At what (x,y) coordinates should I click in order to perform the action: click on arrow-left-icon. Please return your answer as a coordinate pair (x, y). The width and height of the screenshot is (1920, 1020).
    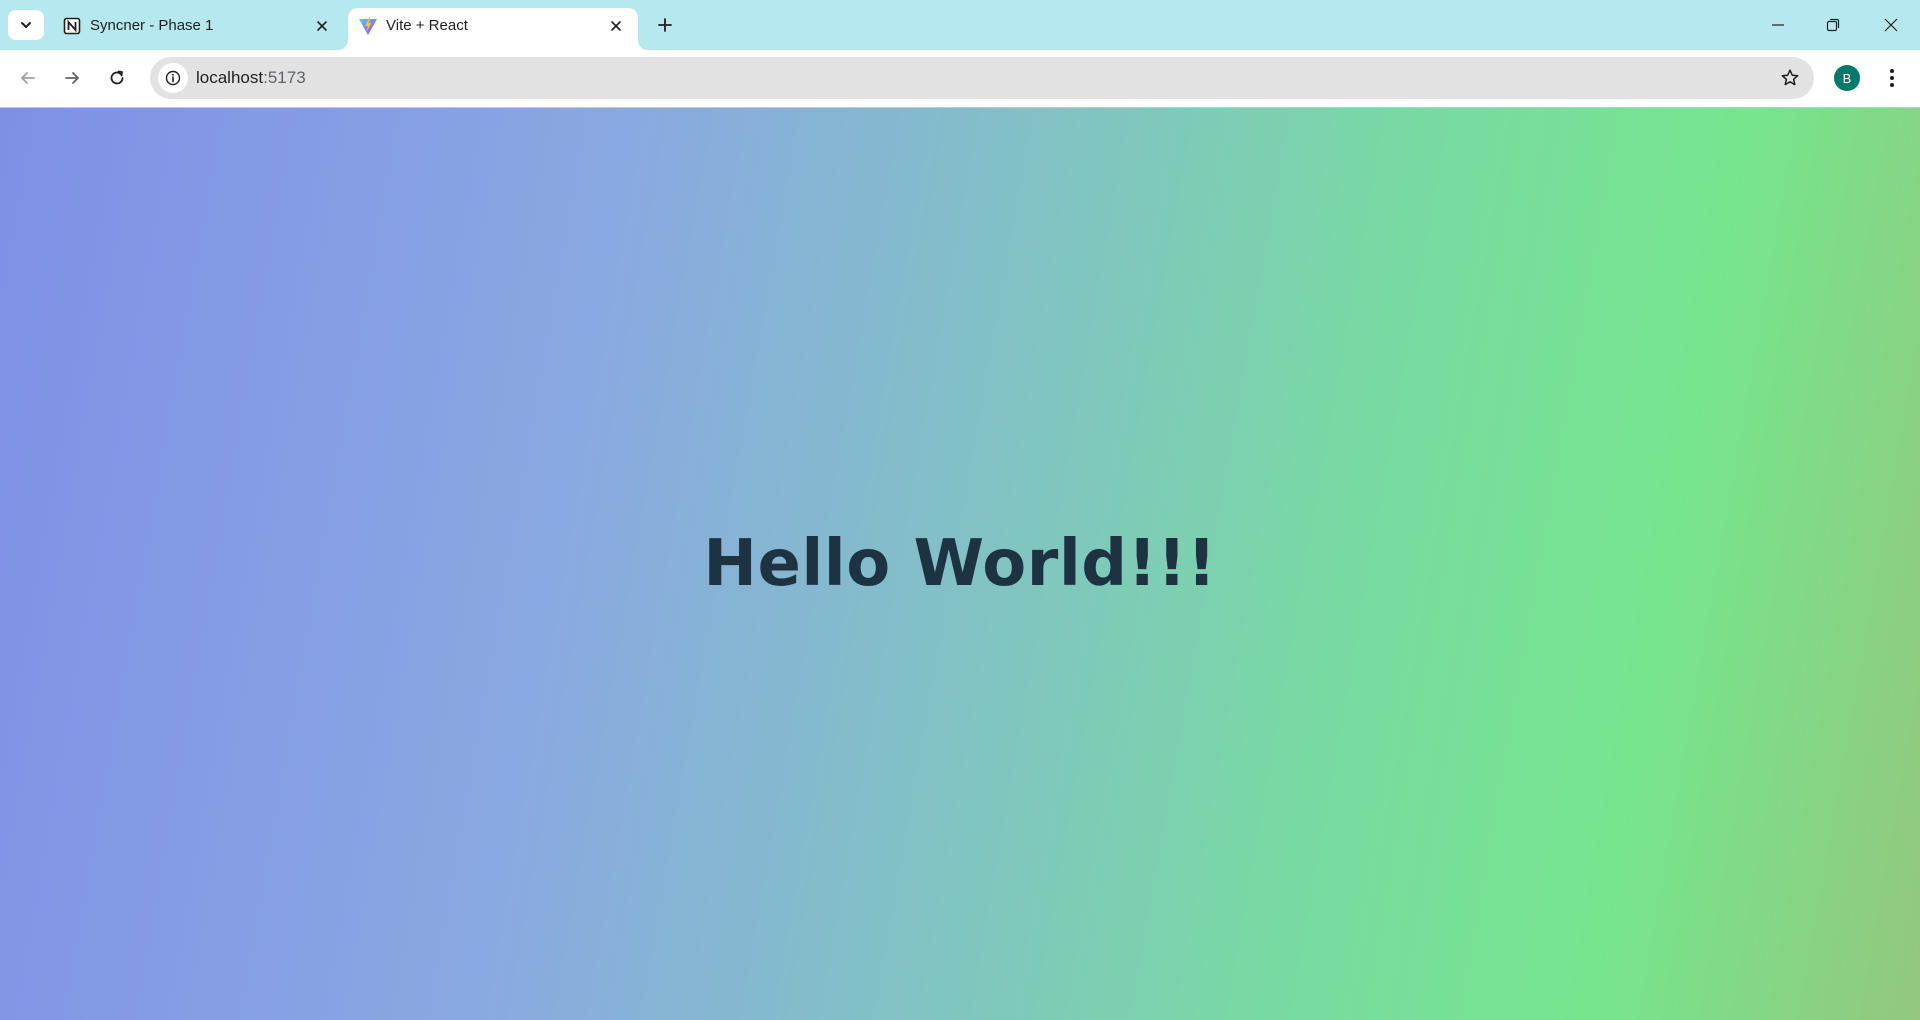
    Looking at the image, I should click on (28, 78).